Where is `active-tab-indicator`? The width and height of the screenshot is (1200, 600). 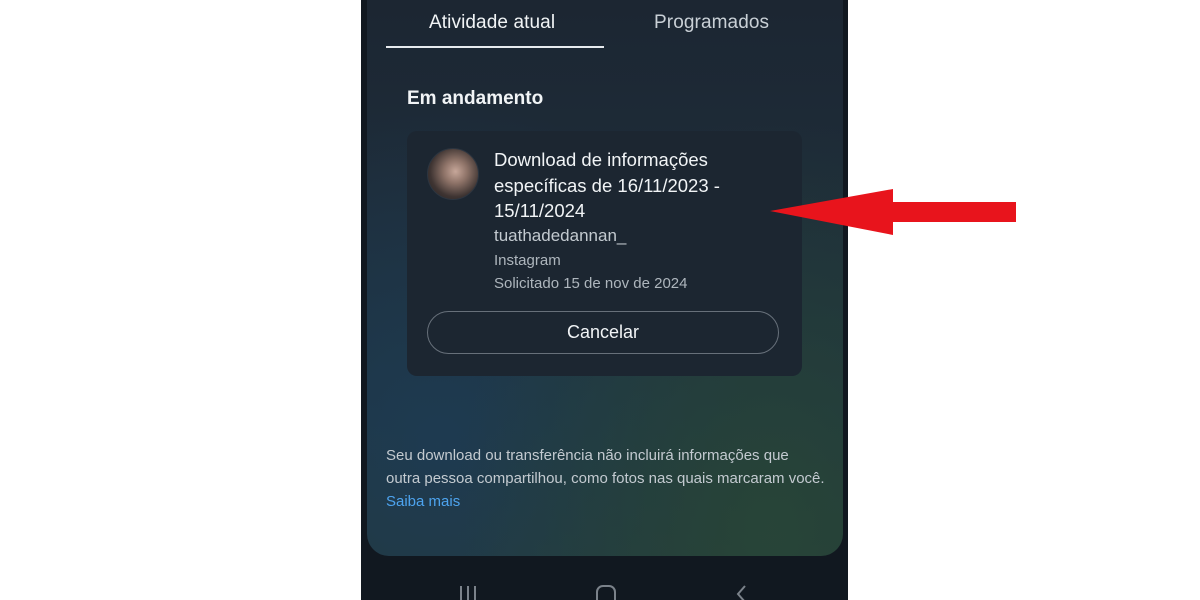
active-tab-indicator is located at coordinates (495, 47).